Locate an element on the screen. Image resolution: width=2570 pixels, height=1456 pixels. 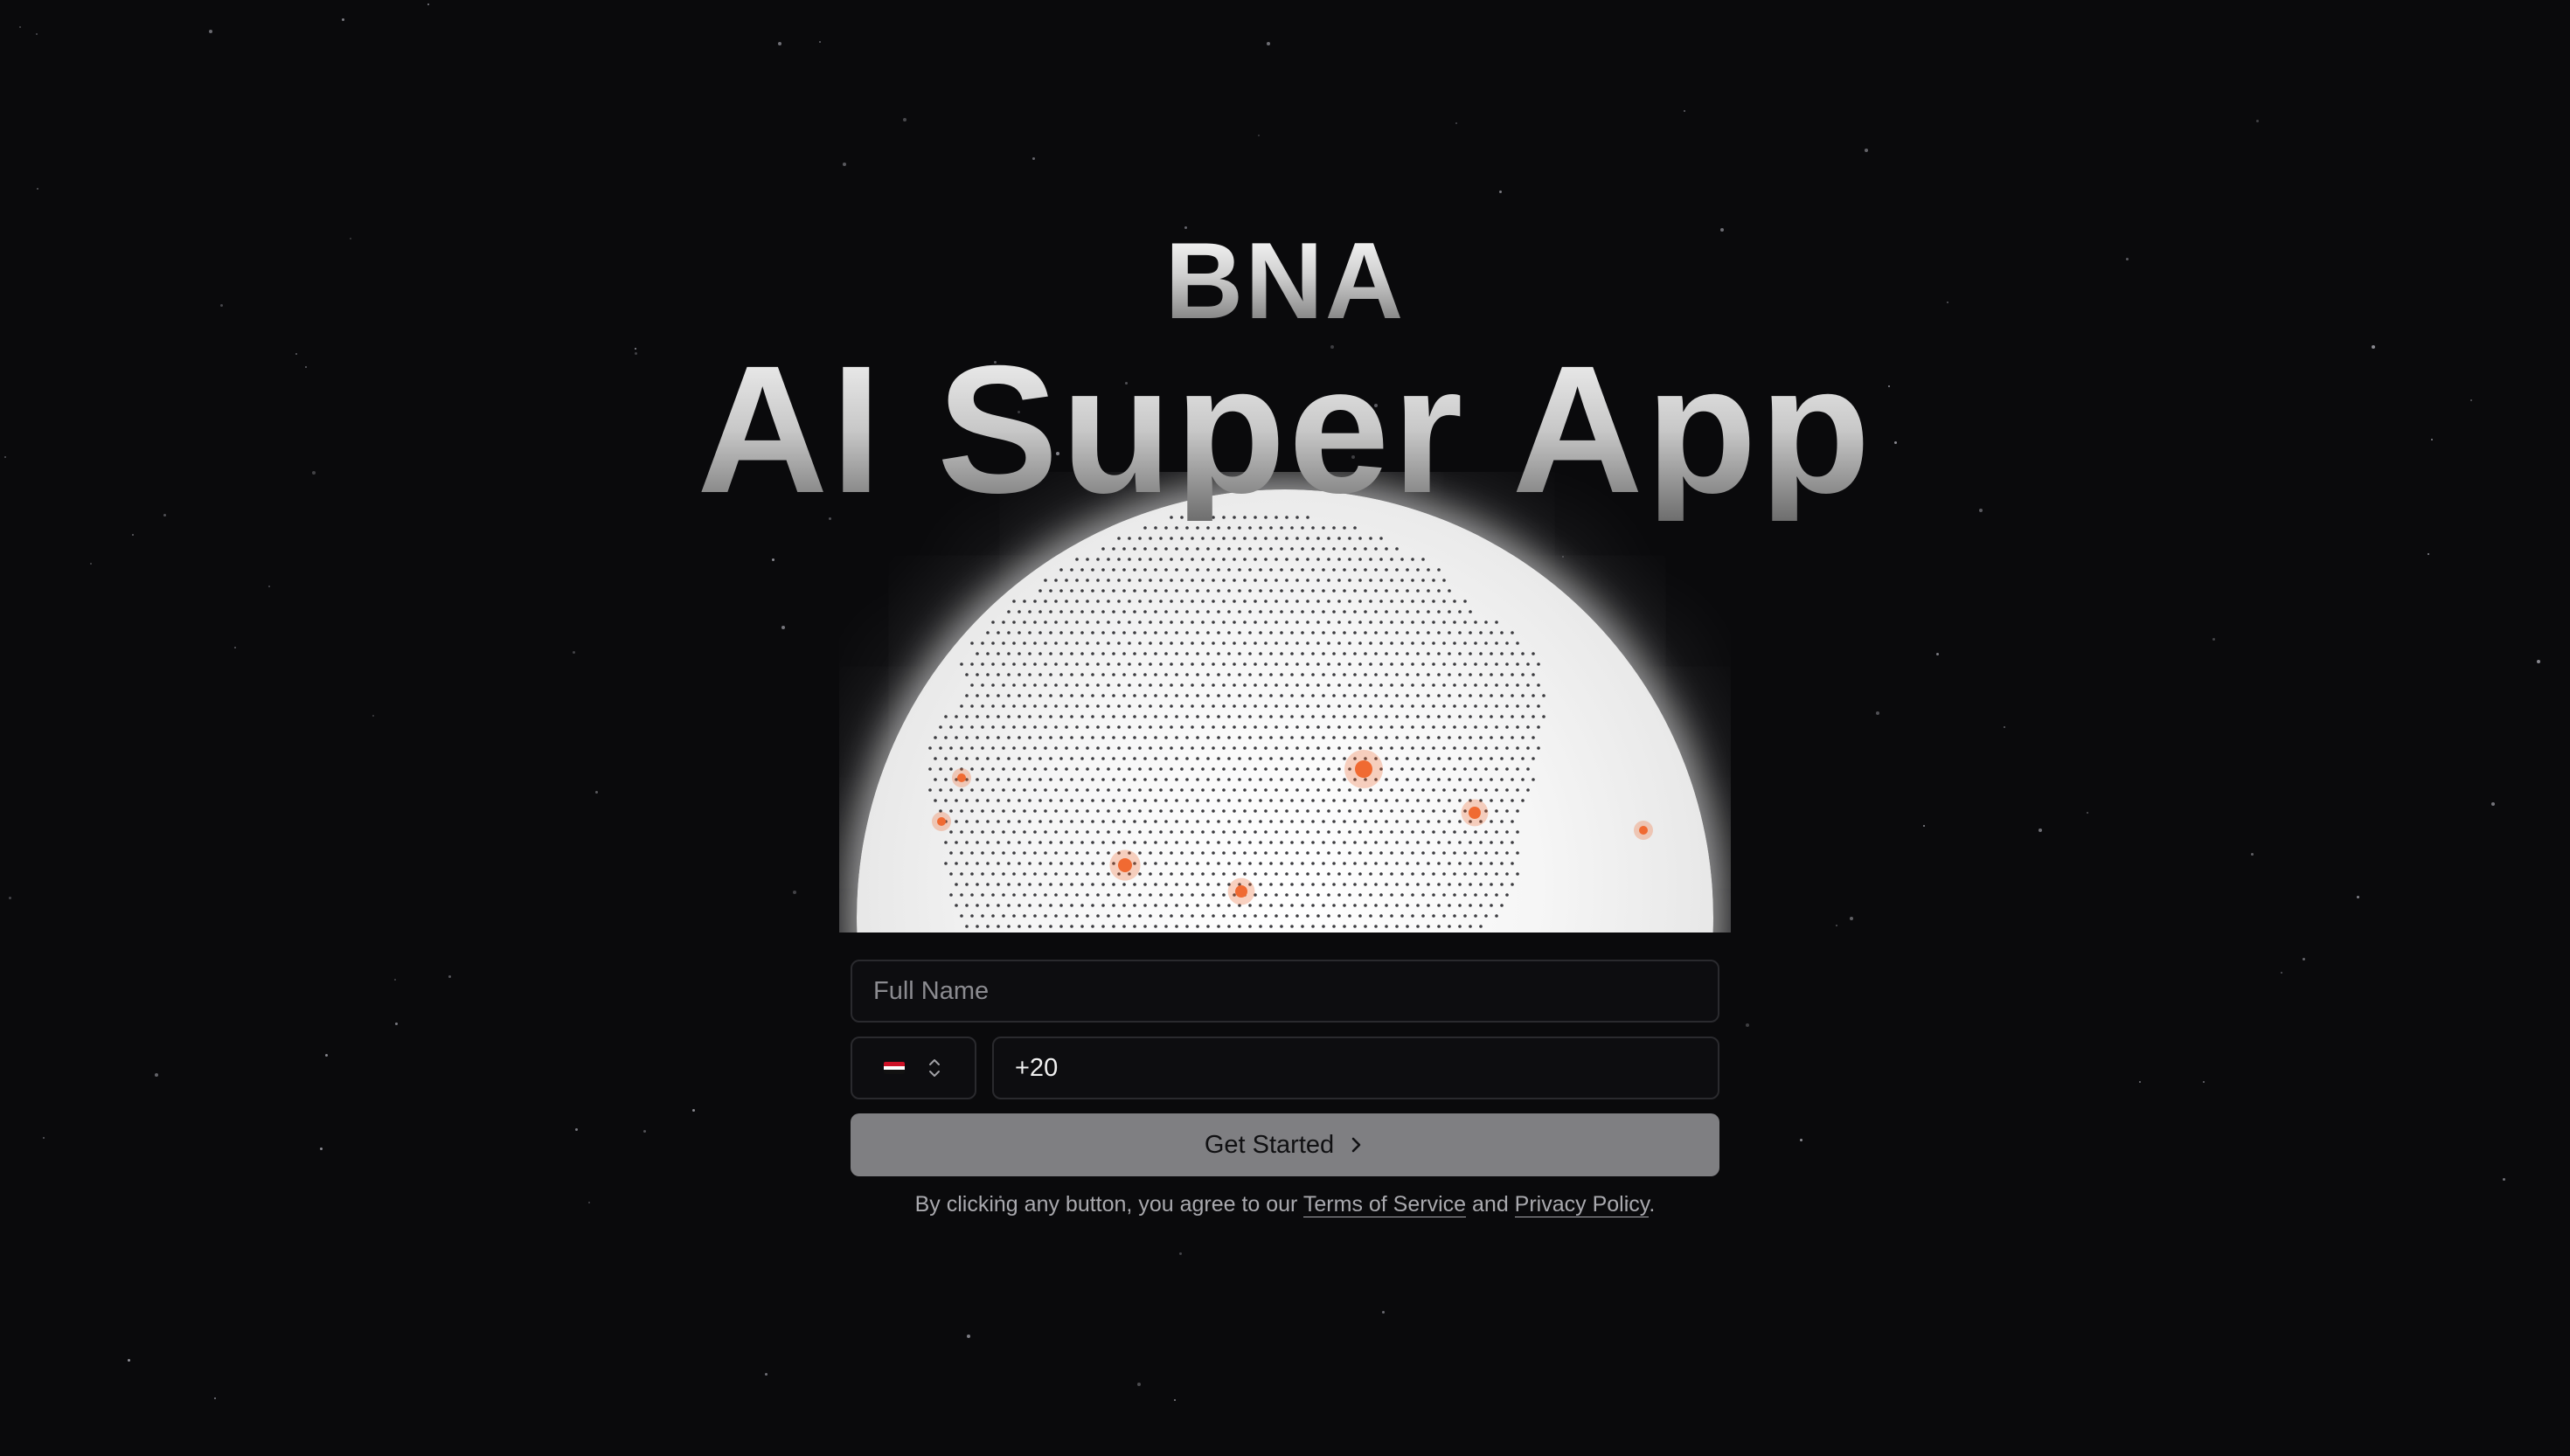
get-started-button: Get Started is located at coordinates (1285, 1144).